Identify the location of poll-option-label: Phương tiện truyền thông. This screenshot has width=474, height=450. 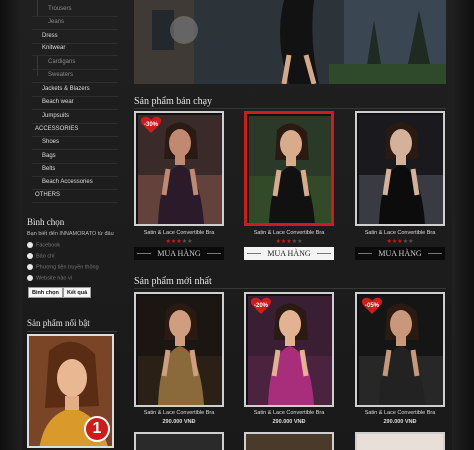
(67, 267).